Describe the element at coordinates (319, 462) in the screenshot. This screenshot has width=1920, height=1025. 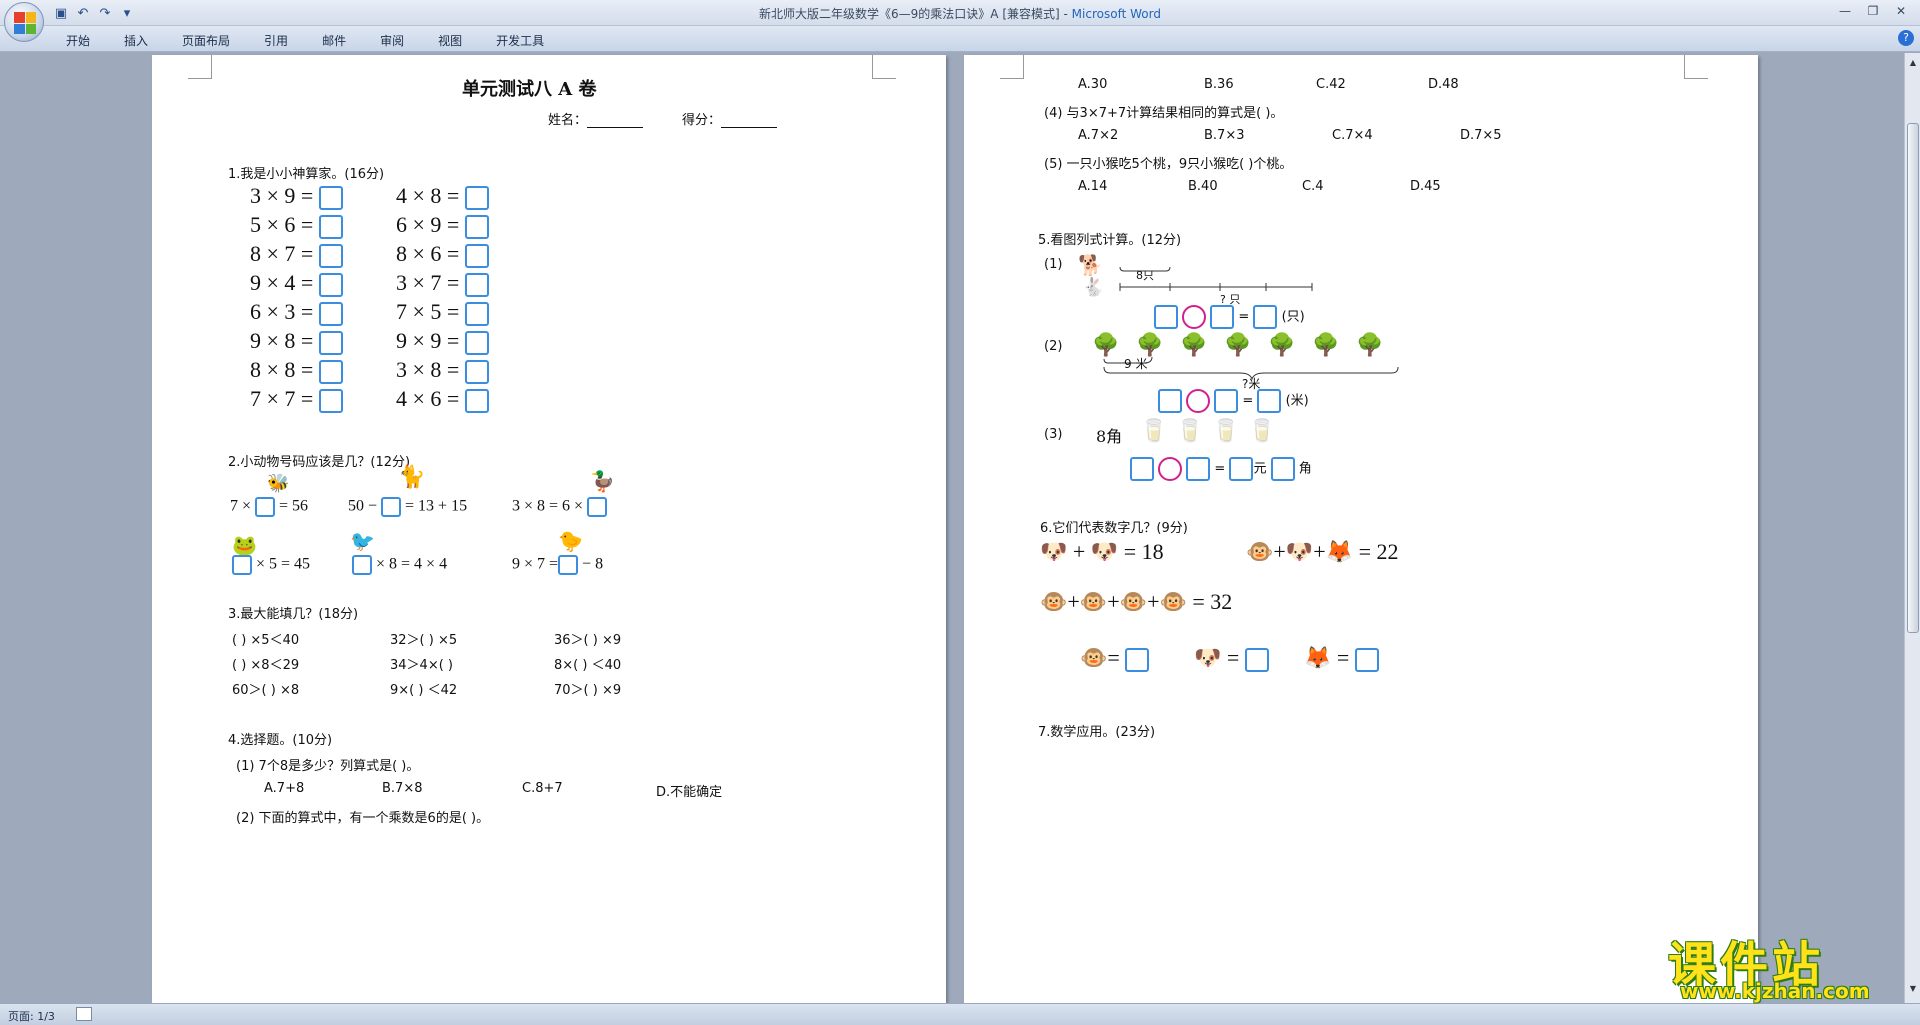
I see `q2-heading: 2.小动物号码应该是几？(12分)` at that location.